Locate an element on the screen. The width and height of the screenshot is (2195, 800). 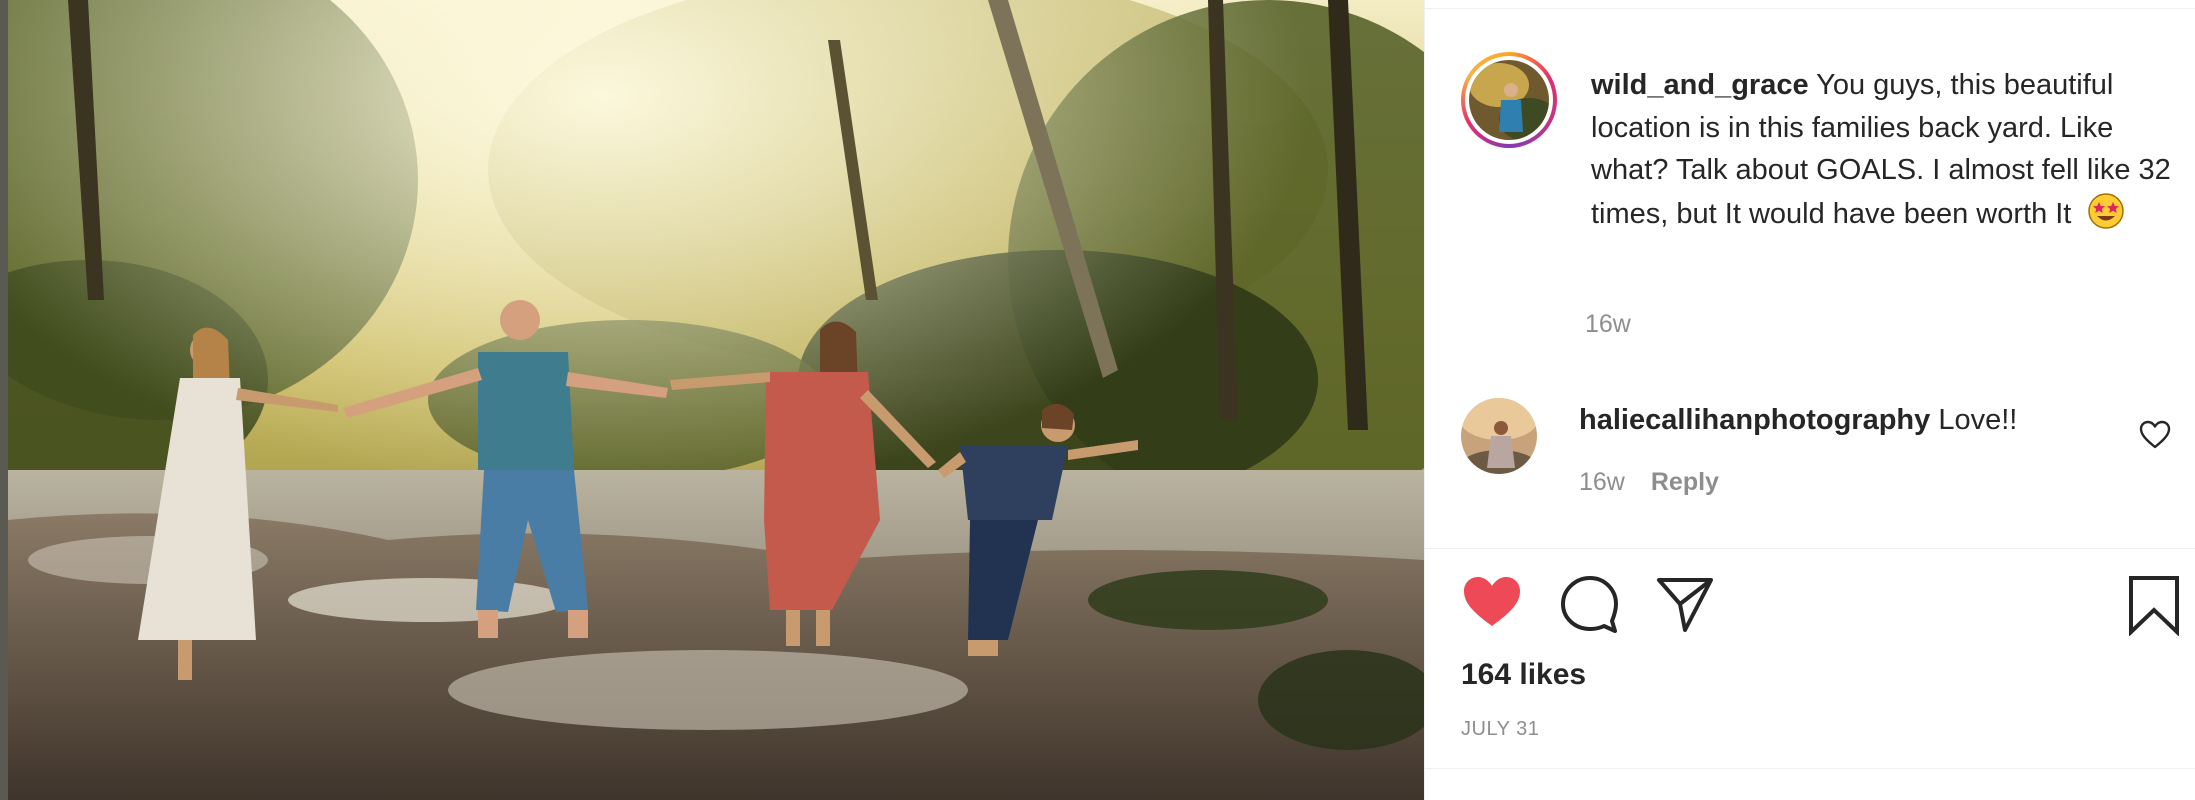
share-icon is located at coordinates (1685, 605).